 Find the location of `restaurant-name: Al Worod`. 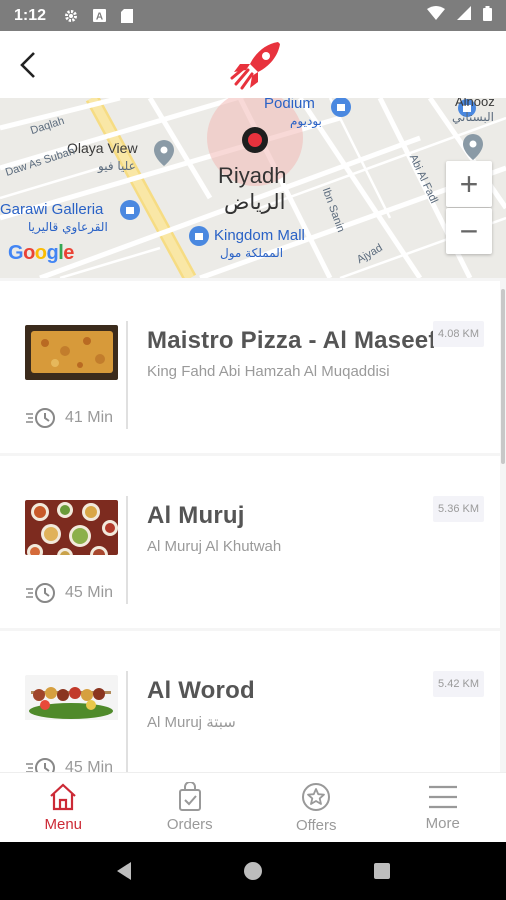

restaurant-name: Al Worod is located at coordinates (201, 690).